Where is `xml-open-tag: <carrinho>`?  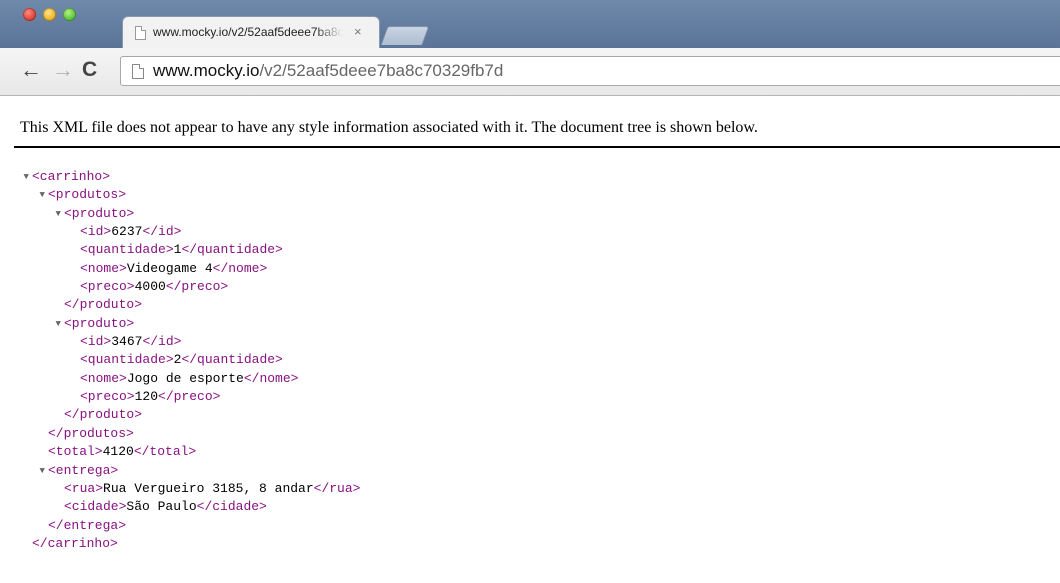
xml-open-tag: <carrinho> is located at coordinates (71, 176).